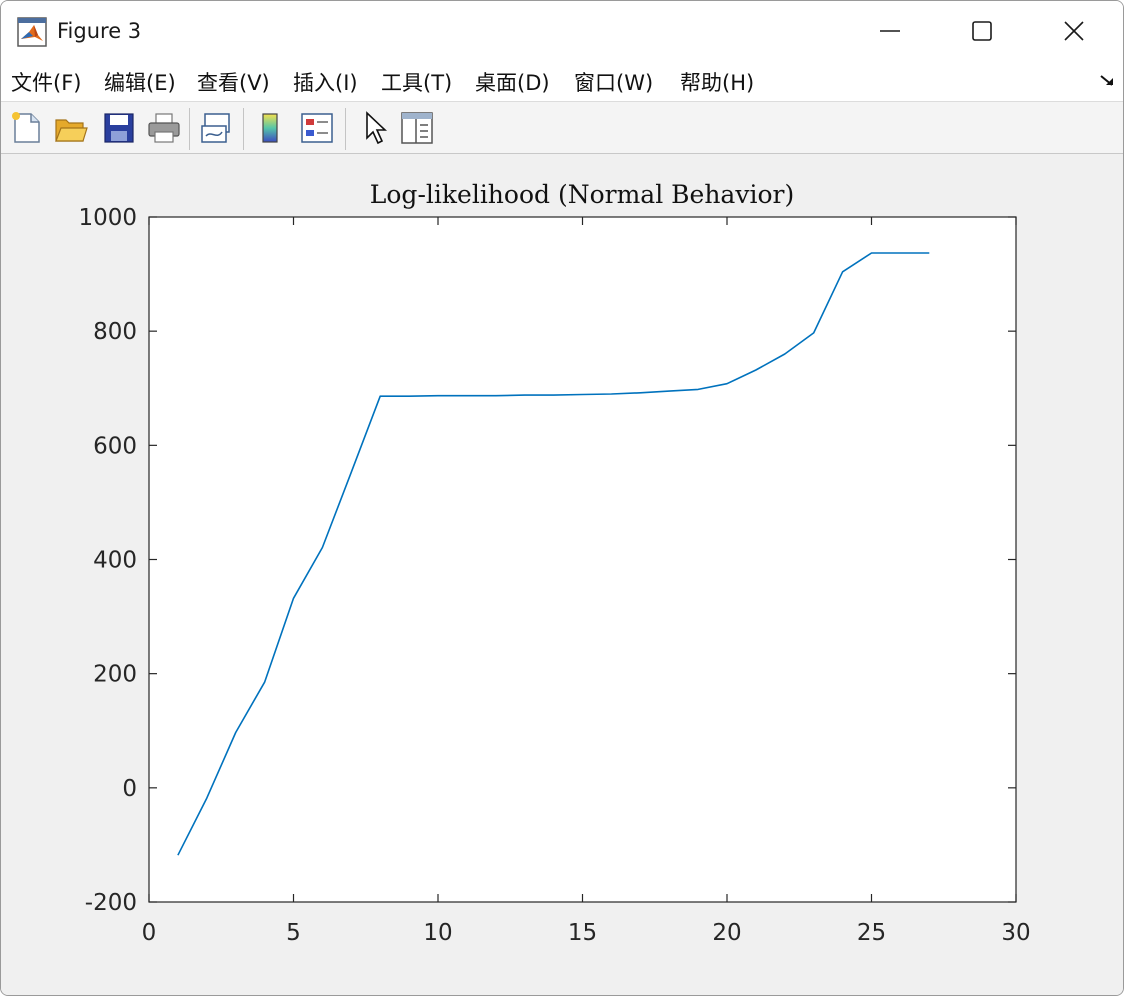  I want to click on minimize-button, so click(890, 31).